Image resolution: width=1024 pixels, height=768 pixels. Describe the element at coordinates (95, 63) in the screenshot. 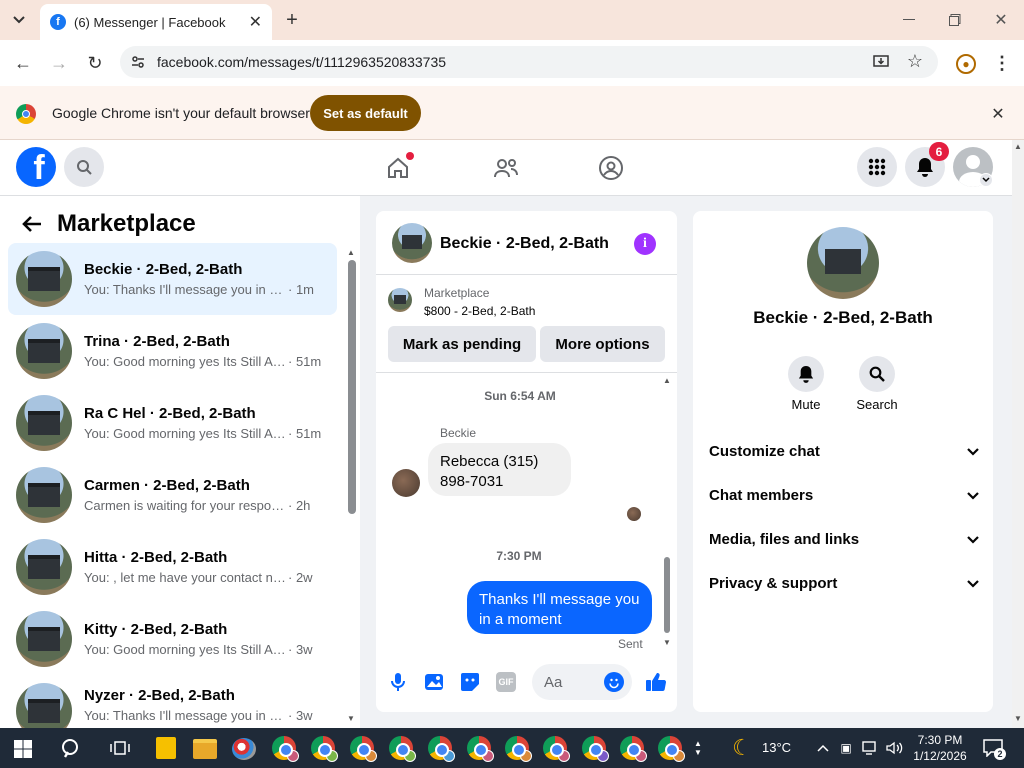

I see `reload-icon: ↻` at that location.